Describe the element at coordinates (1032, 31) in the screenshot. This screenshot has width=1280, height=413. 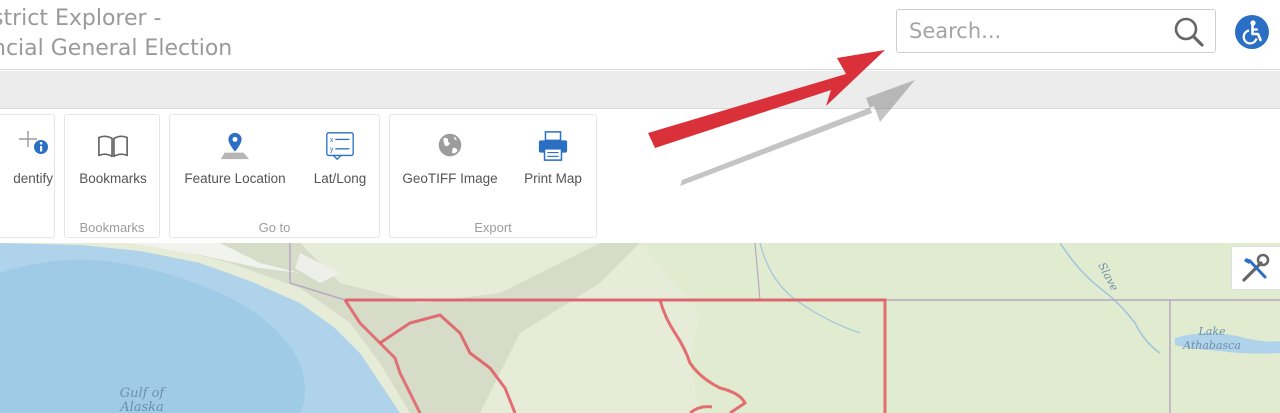
I see `search-input` at that location.